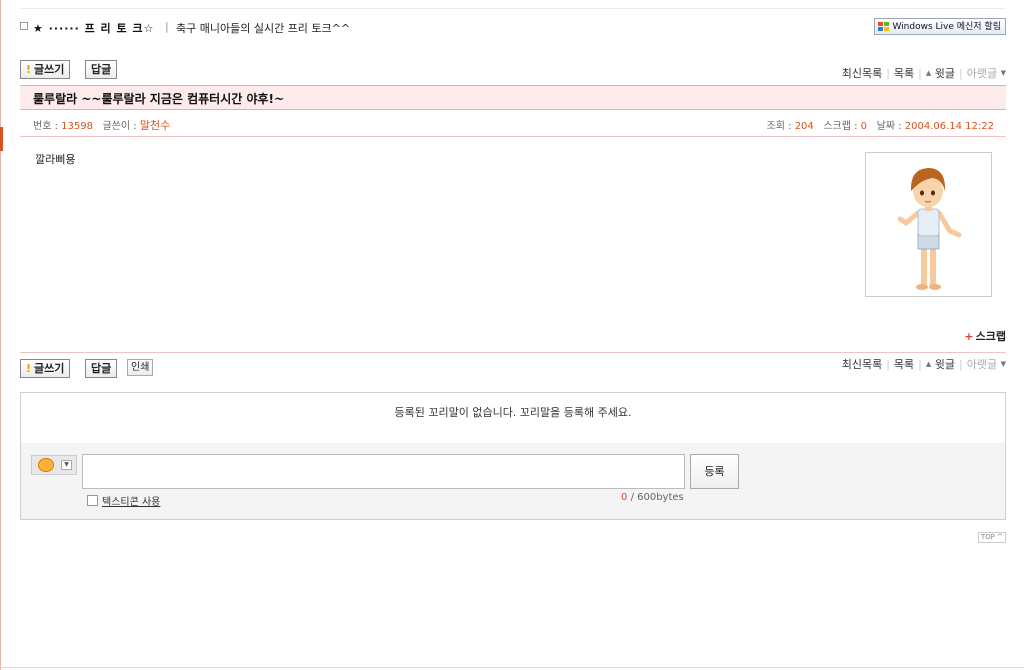 This screenshot has height=670, width=1024. I want to click on cafe-description: 축구 매니아들의 실시간 프리 토크^^, so click(263, 28).